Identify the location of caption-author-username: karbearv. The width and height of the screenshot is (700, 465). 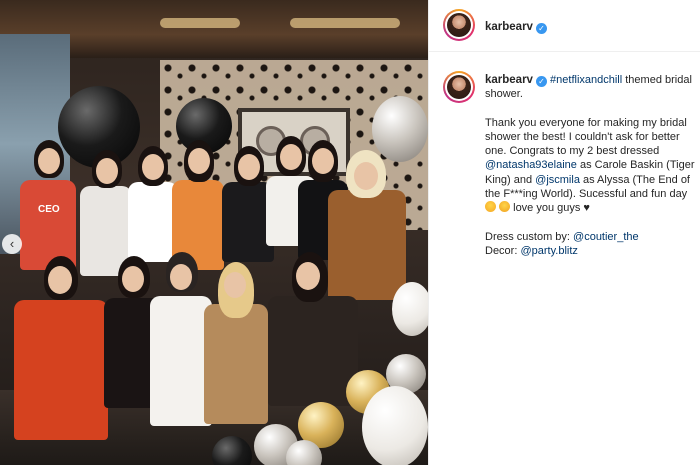
(509, 80).